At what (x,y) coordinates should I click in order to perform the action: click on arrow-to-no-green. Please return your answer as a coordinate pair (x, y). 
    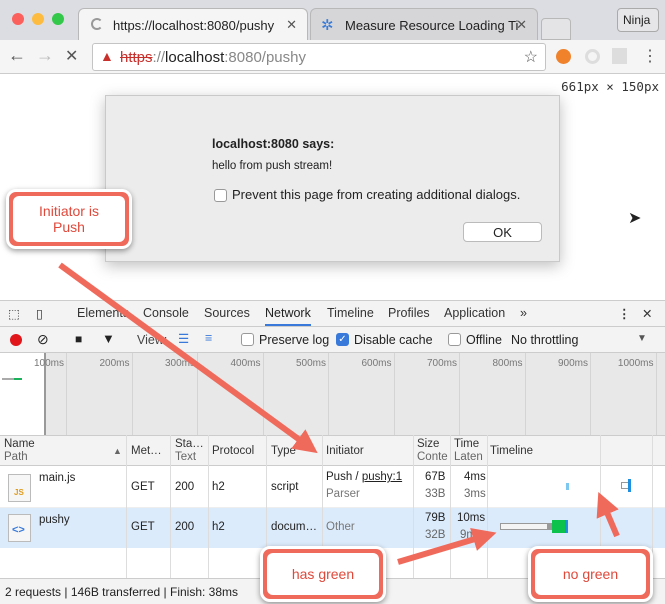
    Looking at the image, I should click on (608, 514).